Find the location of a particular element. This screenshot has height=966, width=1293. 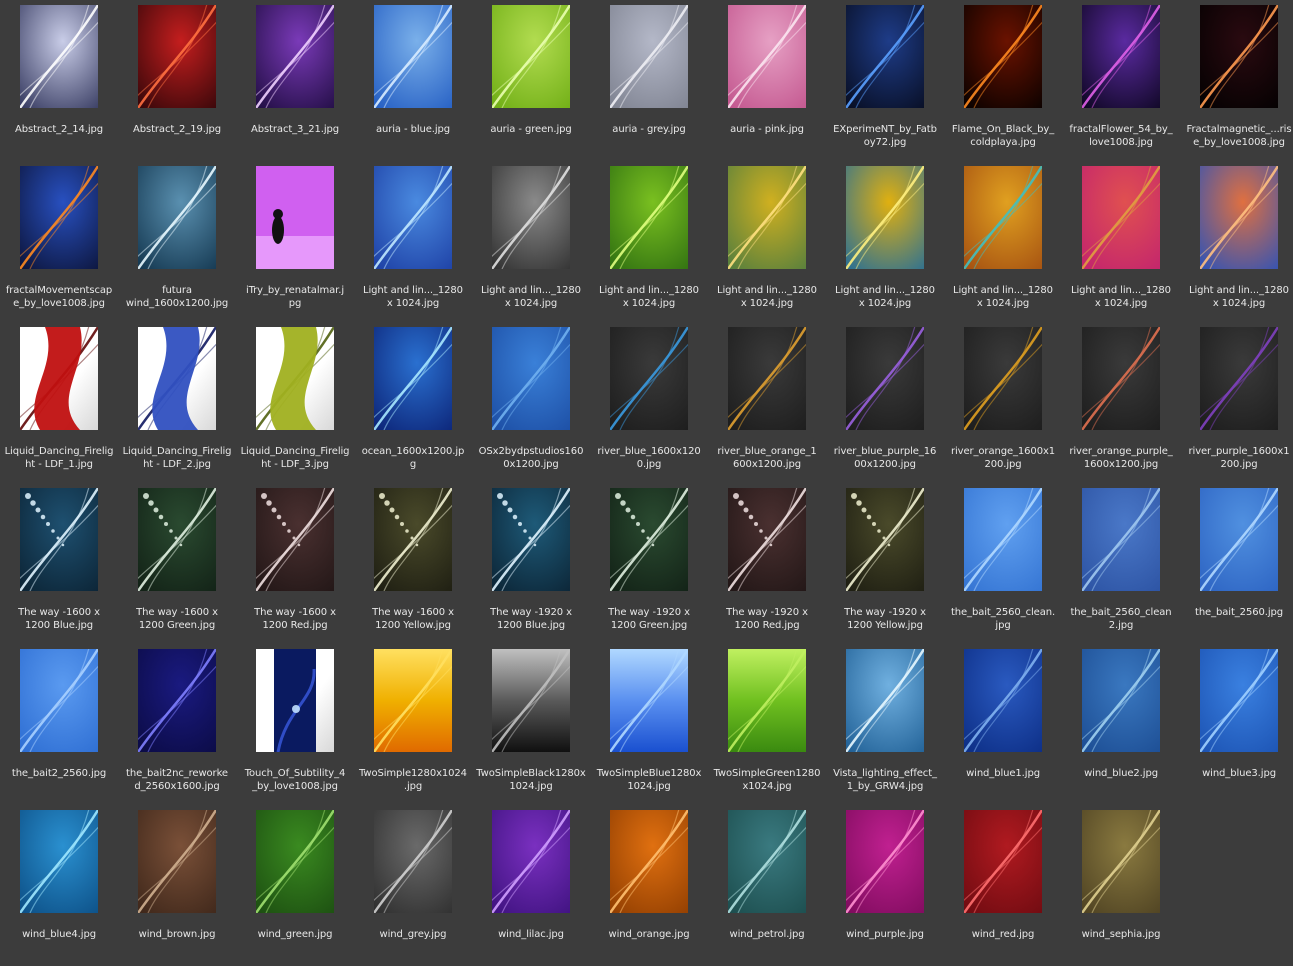

touch-subtility-thumbnail is located at coordinates (295, 700).